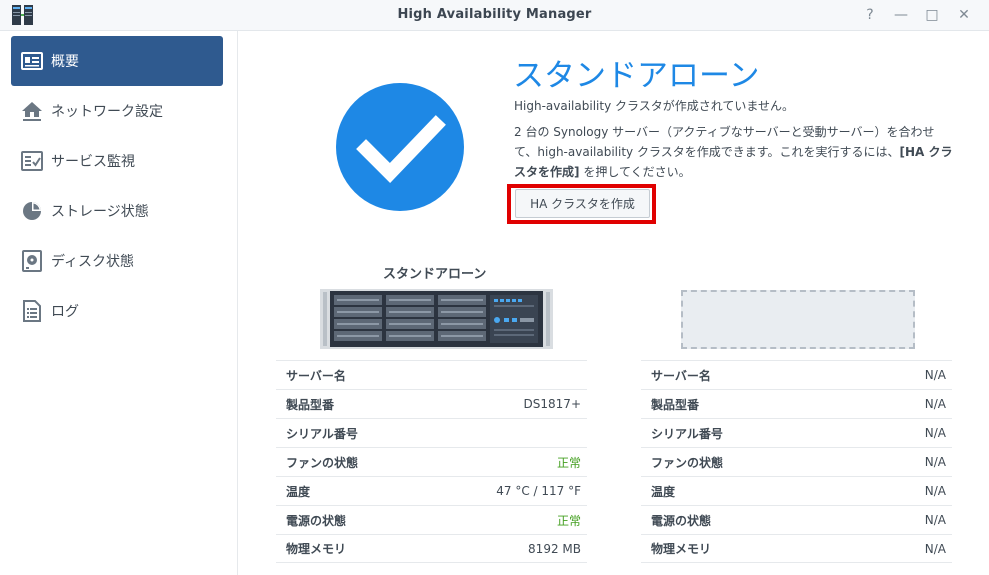 This screenshot has height=575, width=989. Describe the element at coordinates (582, 203) in the screenshot. I see `create-ha-cluster-button: HA クラスタを作成` at that location.